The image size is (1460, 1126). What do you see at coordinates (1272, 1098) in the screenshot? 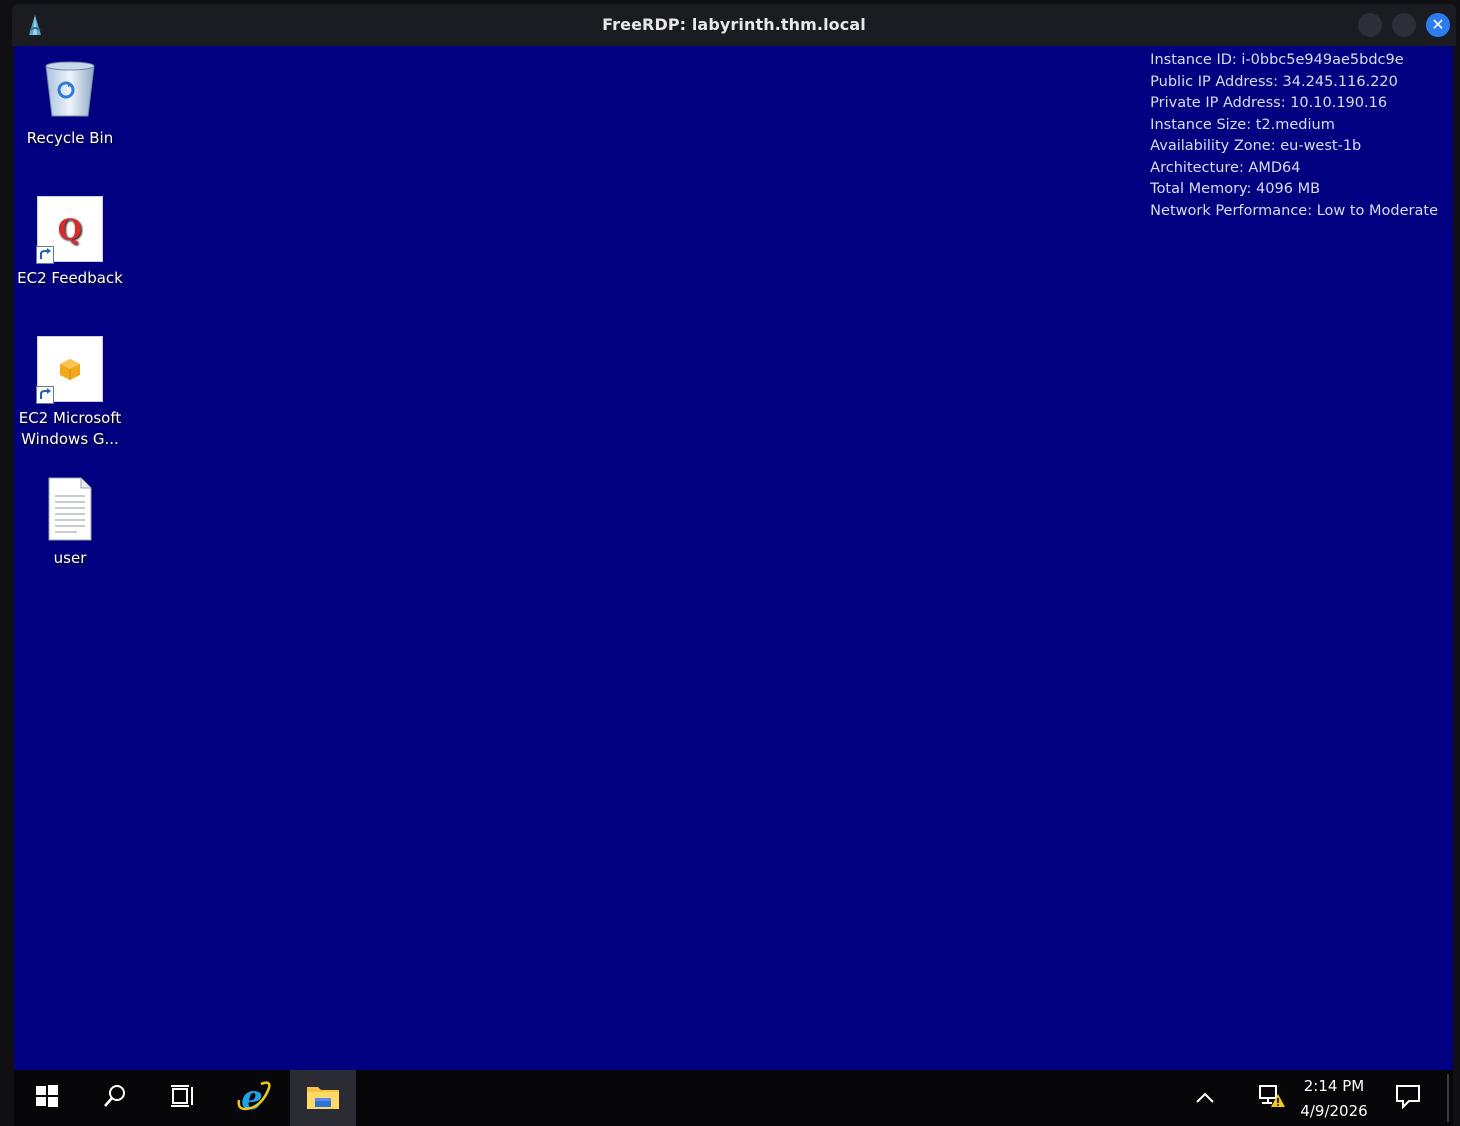
I see `network-warning-icon` at bounding box center [1272, 1098].